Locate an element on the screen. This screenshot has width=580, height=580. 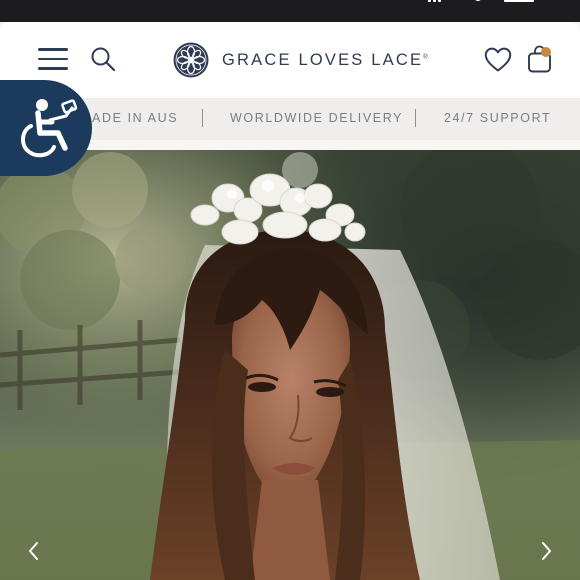
slide-next-button is located at coordinates (547, 551).